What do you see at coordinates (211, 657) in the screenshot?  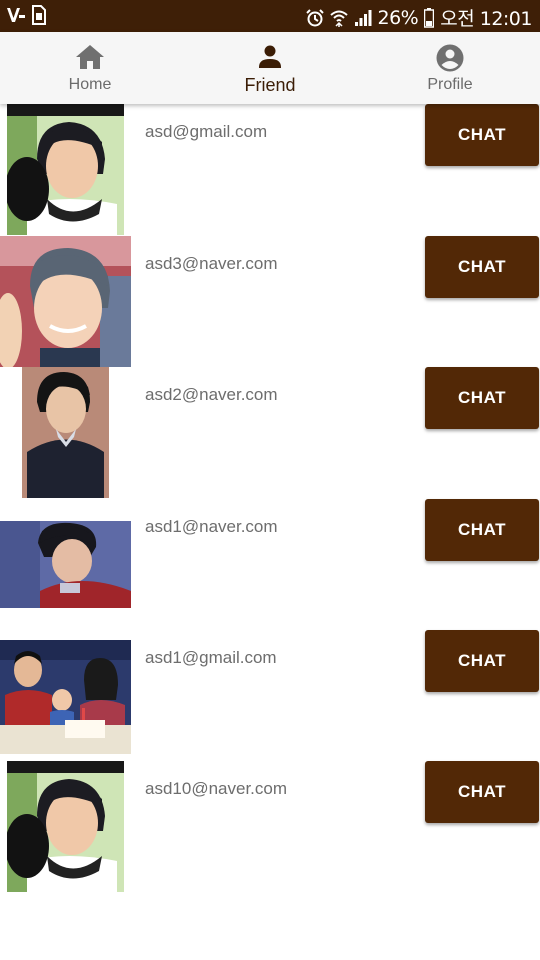 I see `friend-email: asd1@gmail.com` at bounding box center [211, 657].